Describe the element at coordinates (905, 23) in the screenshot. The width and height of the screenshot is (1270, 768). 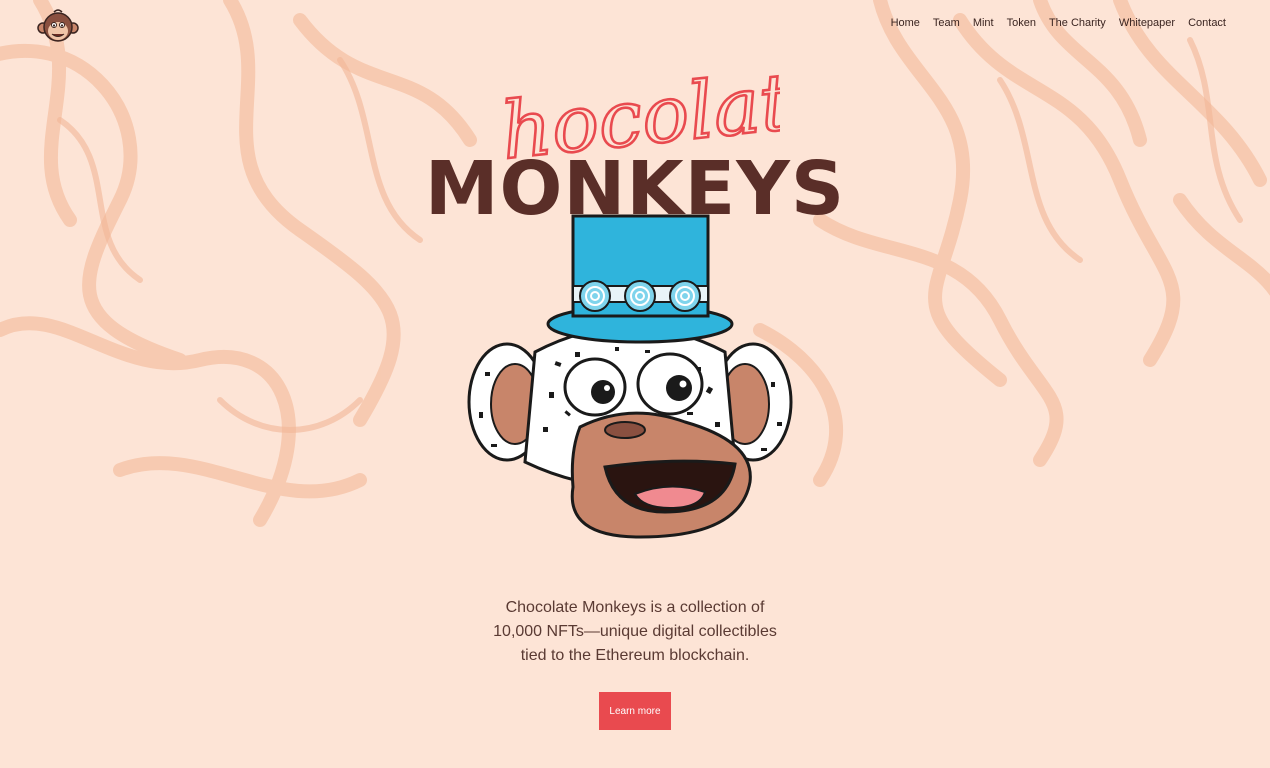
I see `nav-home: Home` at that location.